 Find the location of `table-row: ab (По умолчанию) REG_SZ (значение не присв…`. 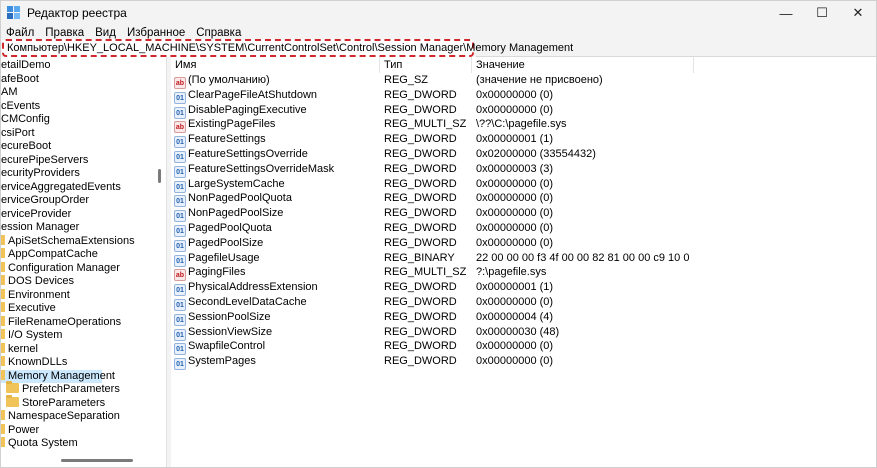

table-row: ab (По умолчанию) REG_SZ (значение не присв… is located at coordinates (523, 81).